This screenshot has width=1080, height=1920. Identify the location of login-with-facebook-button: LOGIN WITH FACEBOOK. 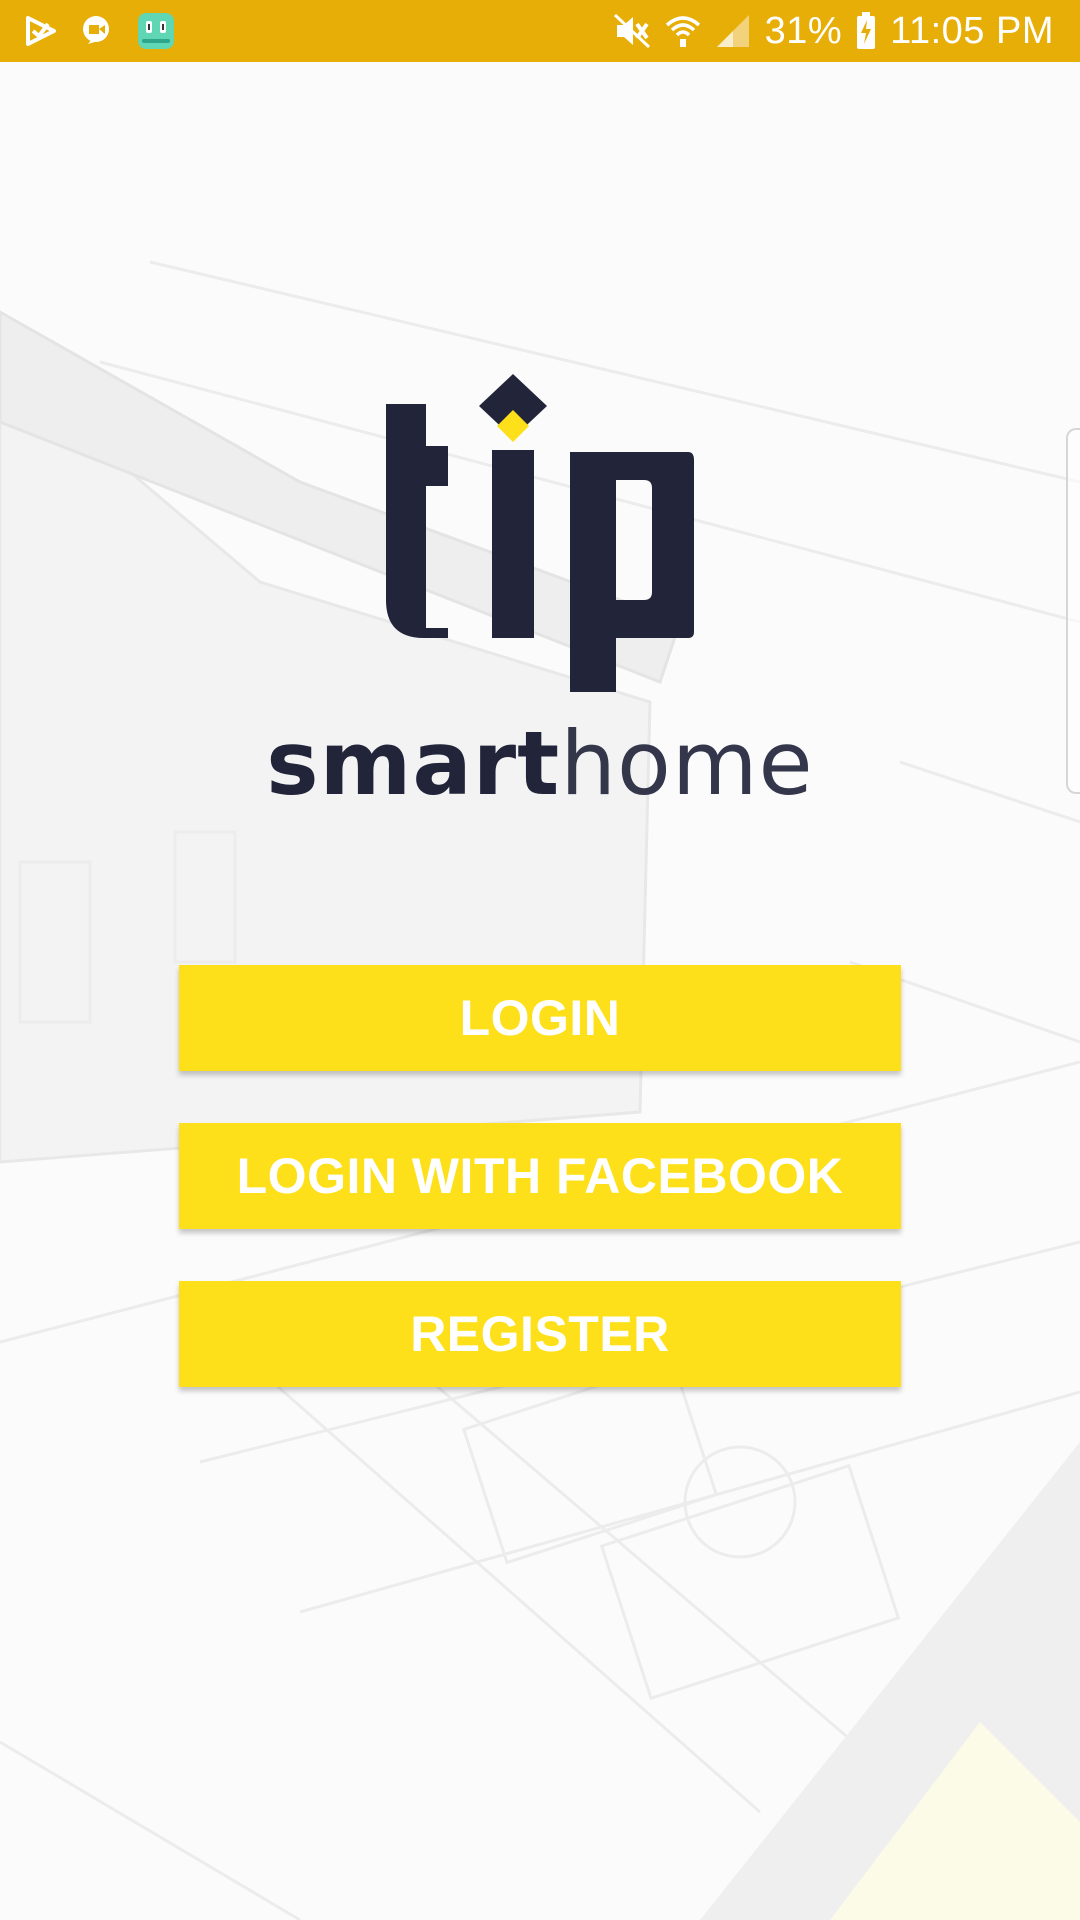
(540, 1176).